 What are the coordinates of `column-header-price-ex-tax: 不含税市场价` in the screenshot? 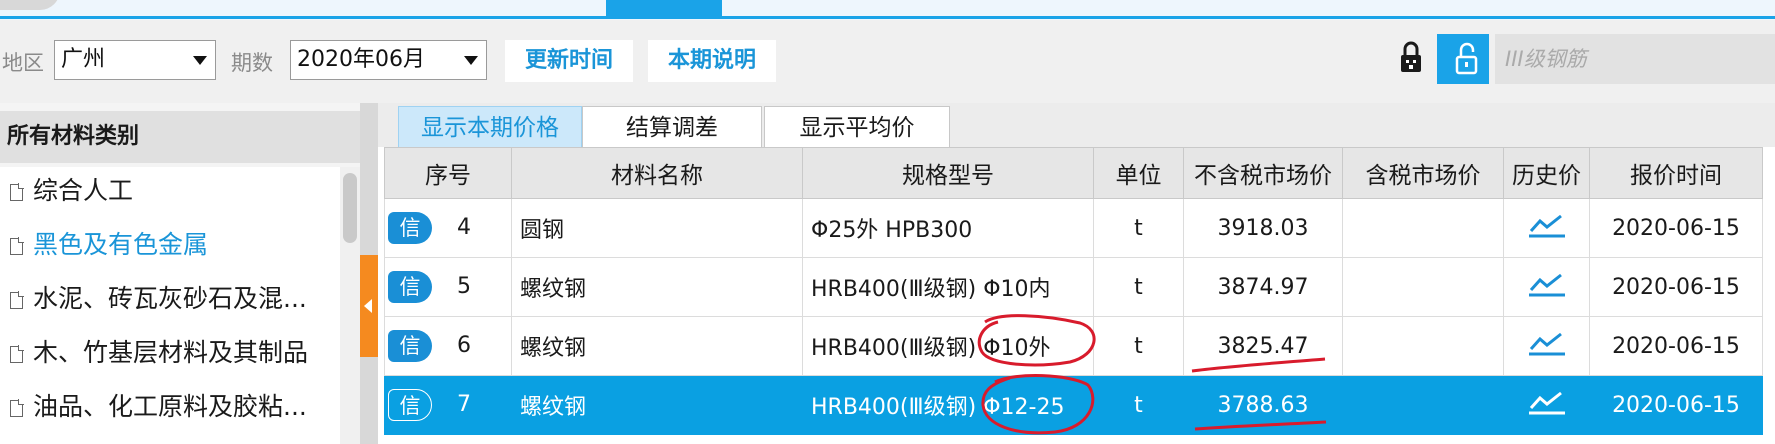 It's located at (1263, 173).